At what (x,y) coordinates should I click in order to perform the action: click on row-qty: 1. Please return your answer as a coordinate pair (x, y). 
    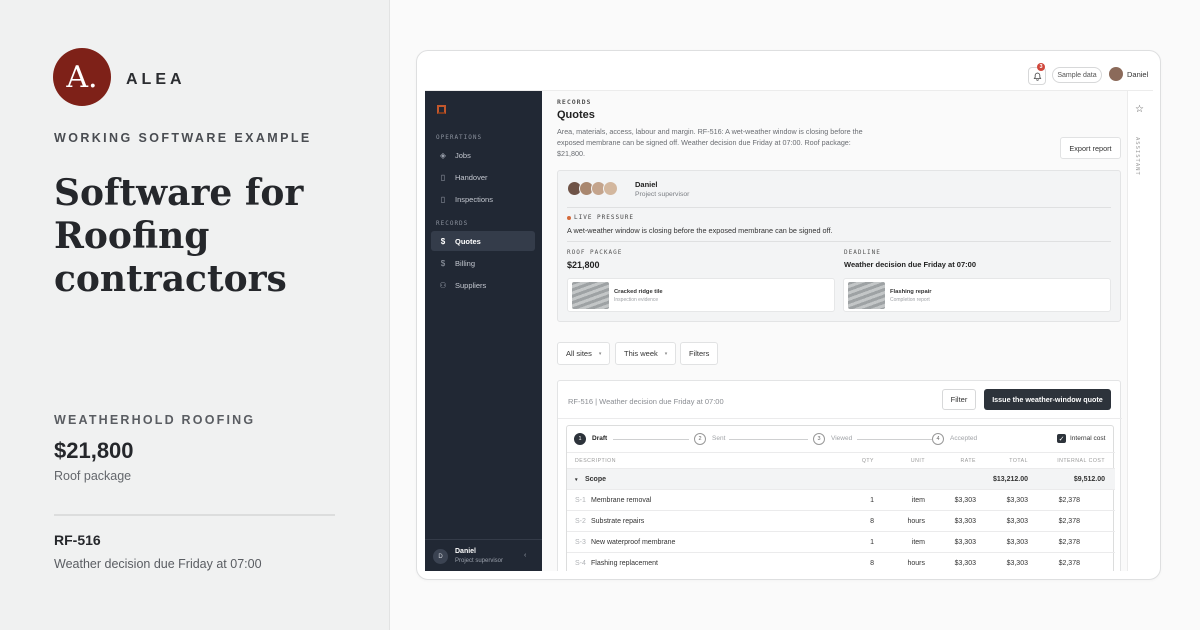
    Looking at the image, I should click on (872, 500).